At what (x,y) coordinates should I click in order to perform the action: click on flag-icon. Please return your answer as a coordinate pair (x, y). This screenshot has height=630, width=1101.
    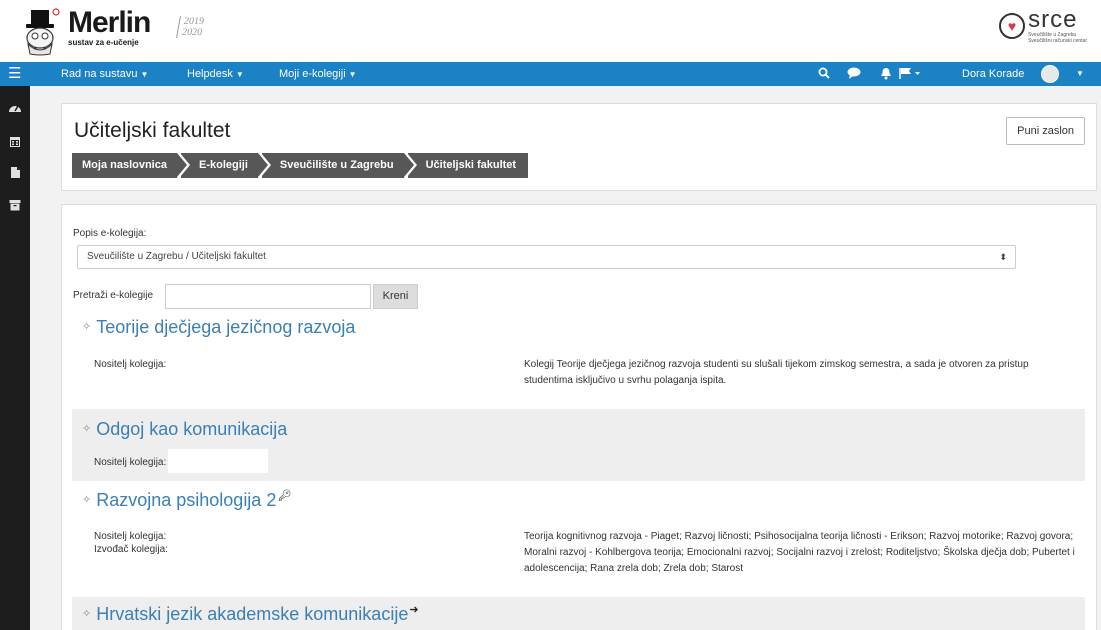
    Looking at the image, I should click on (910, 74).